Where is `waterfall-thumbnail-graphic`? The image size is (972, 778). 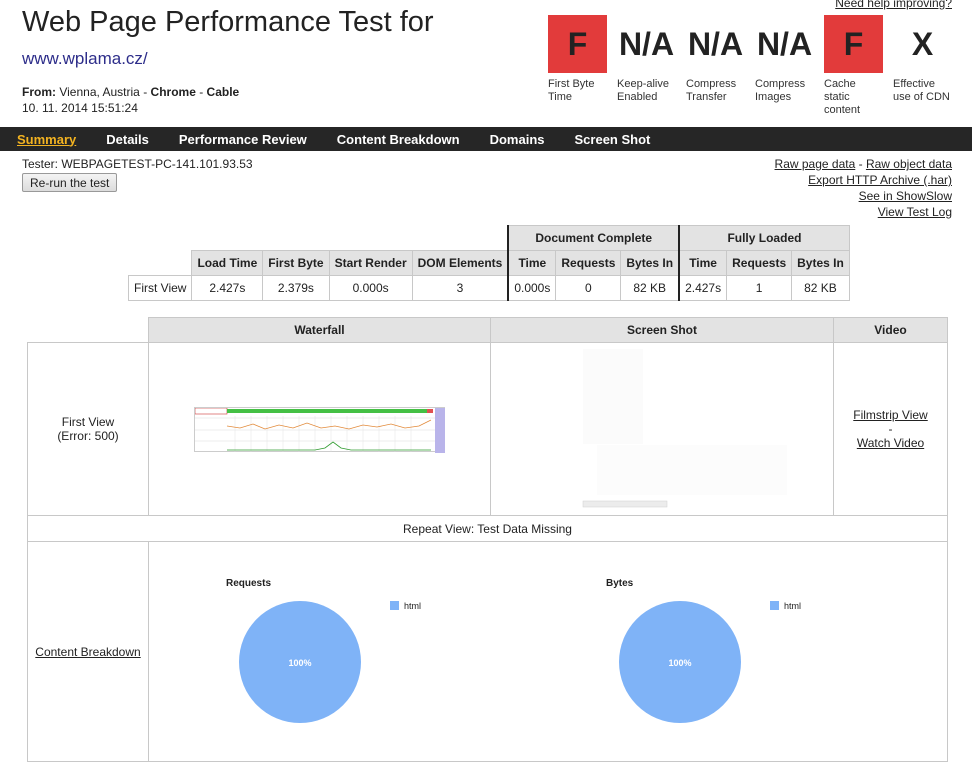
waterfall-thumbnail-graphic is located at coordinates (319, 430).